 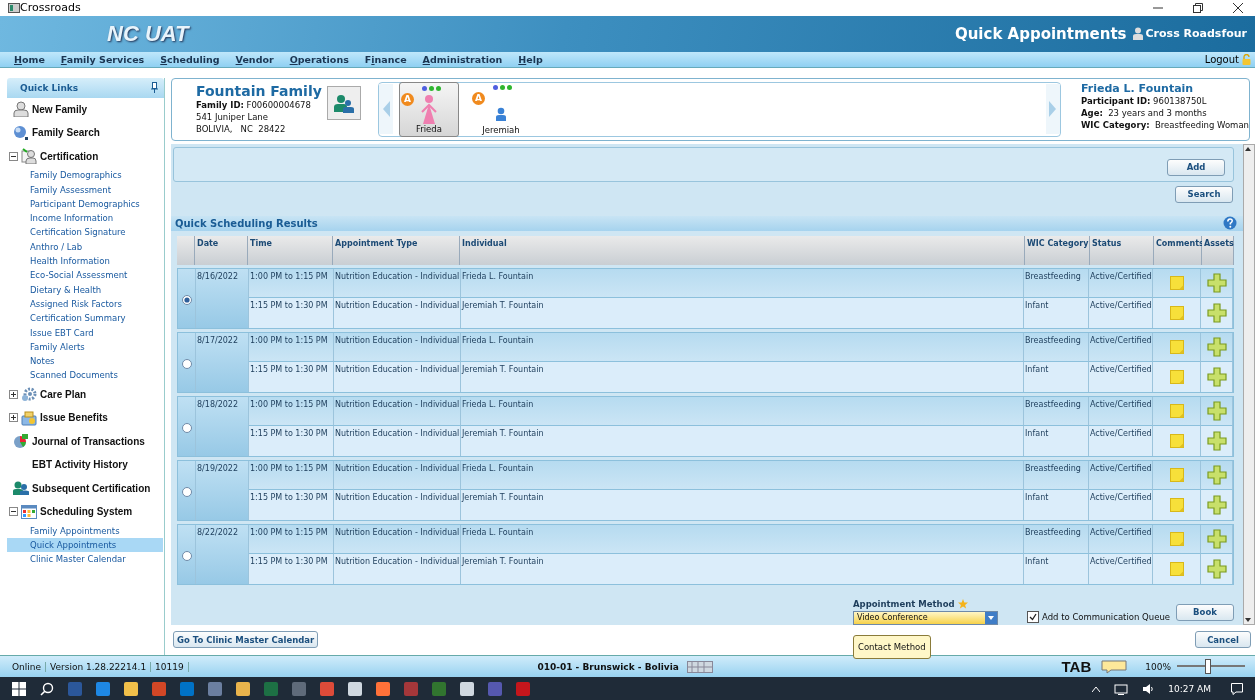 I want to click on menu-item: Scheduling, so click(x=190, y=59).